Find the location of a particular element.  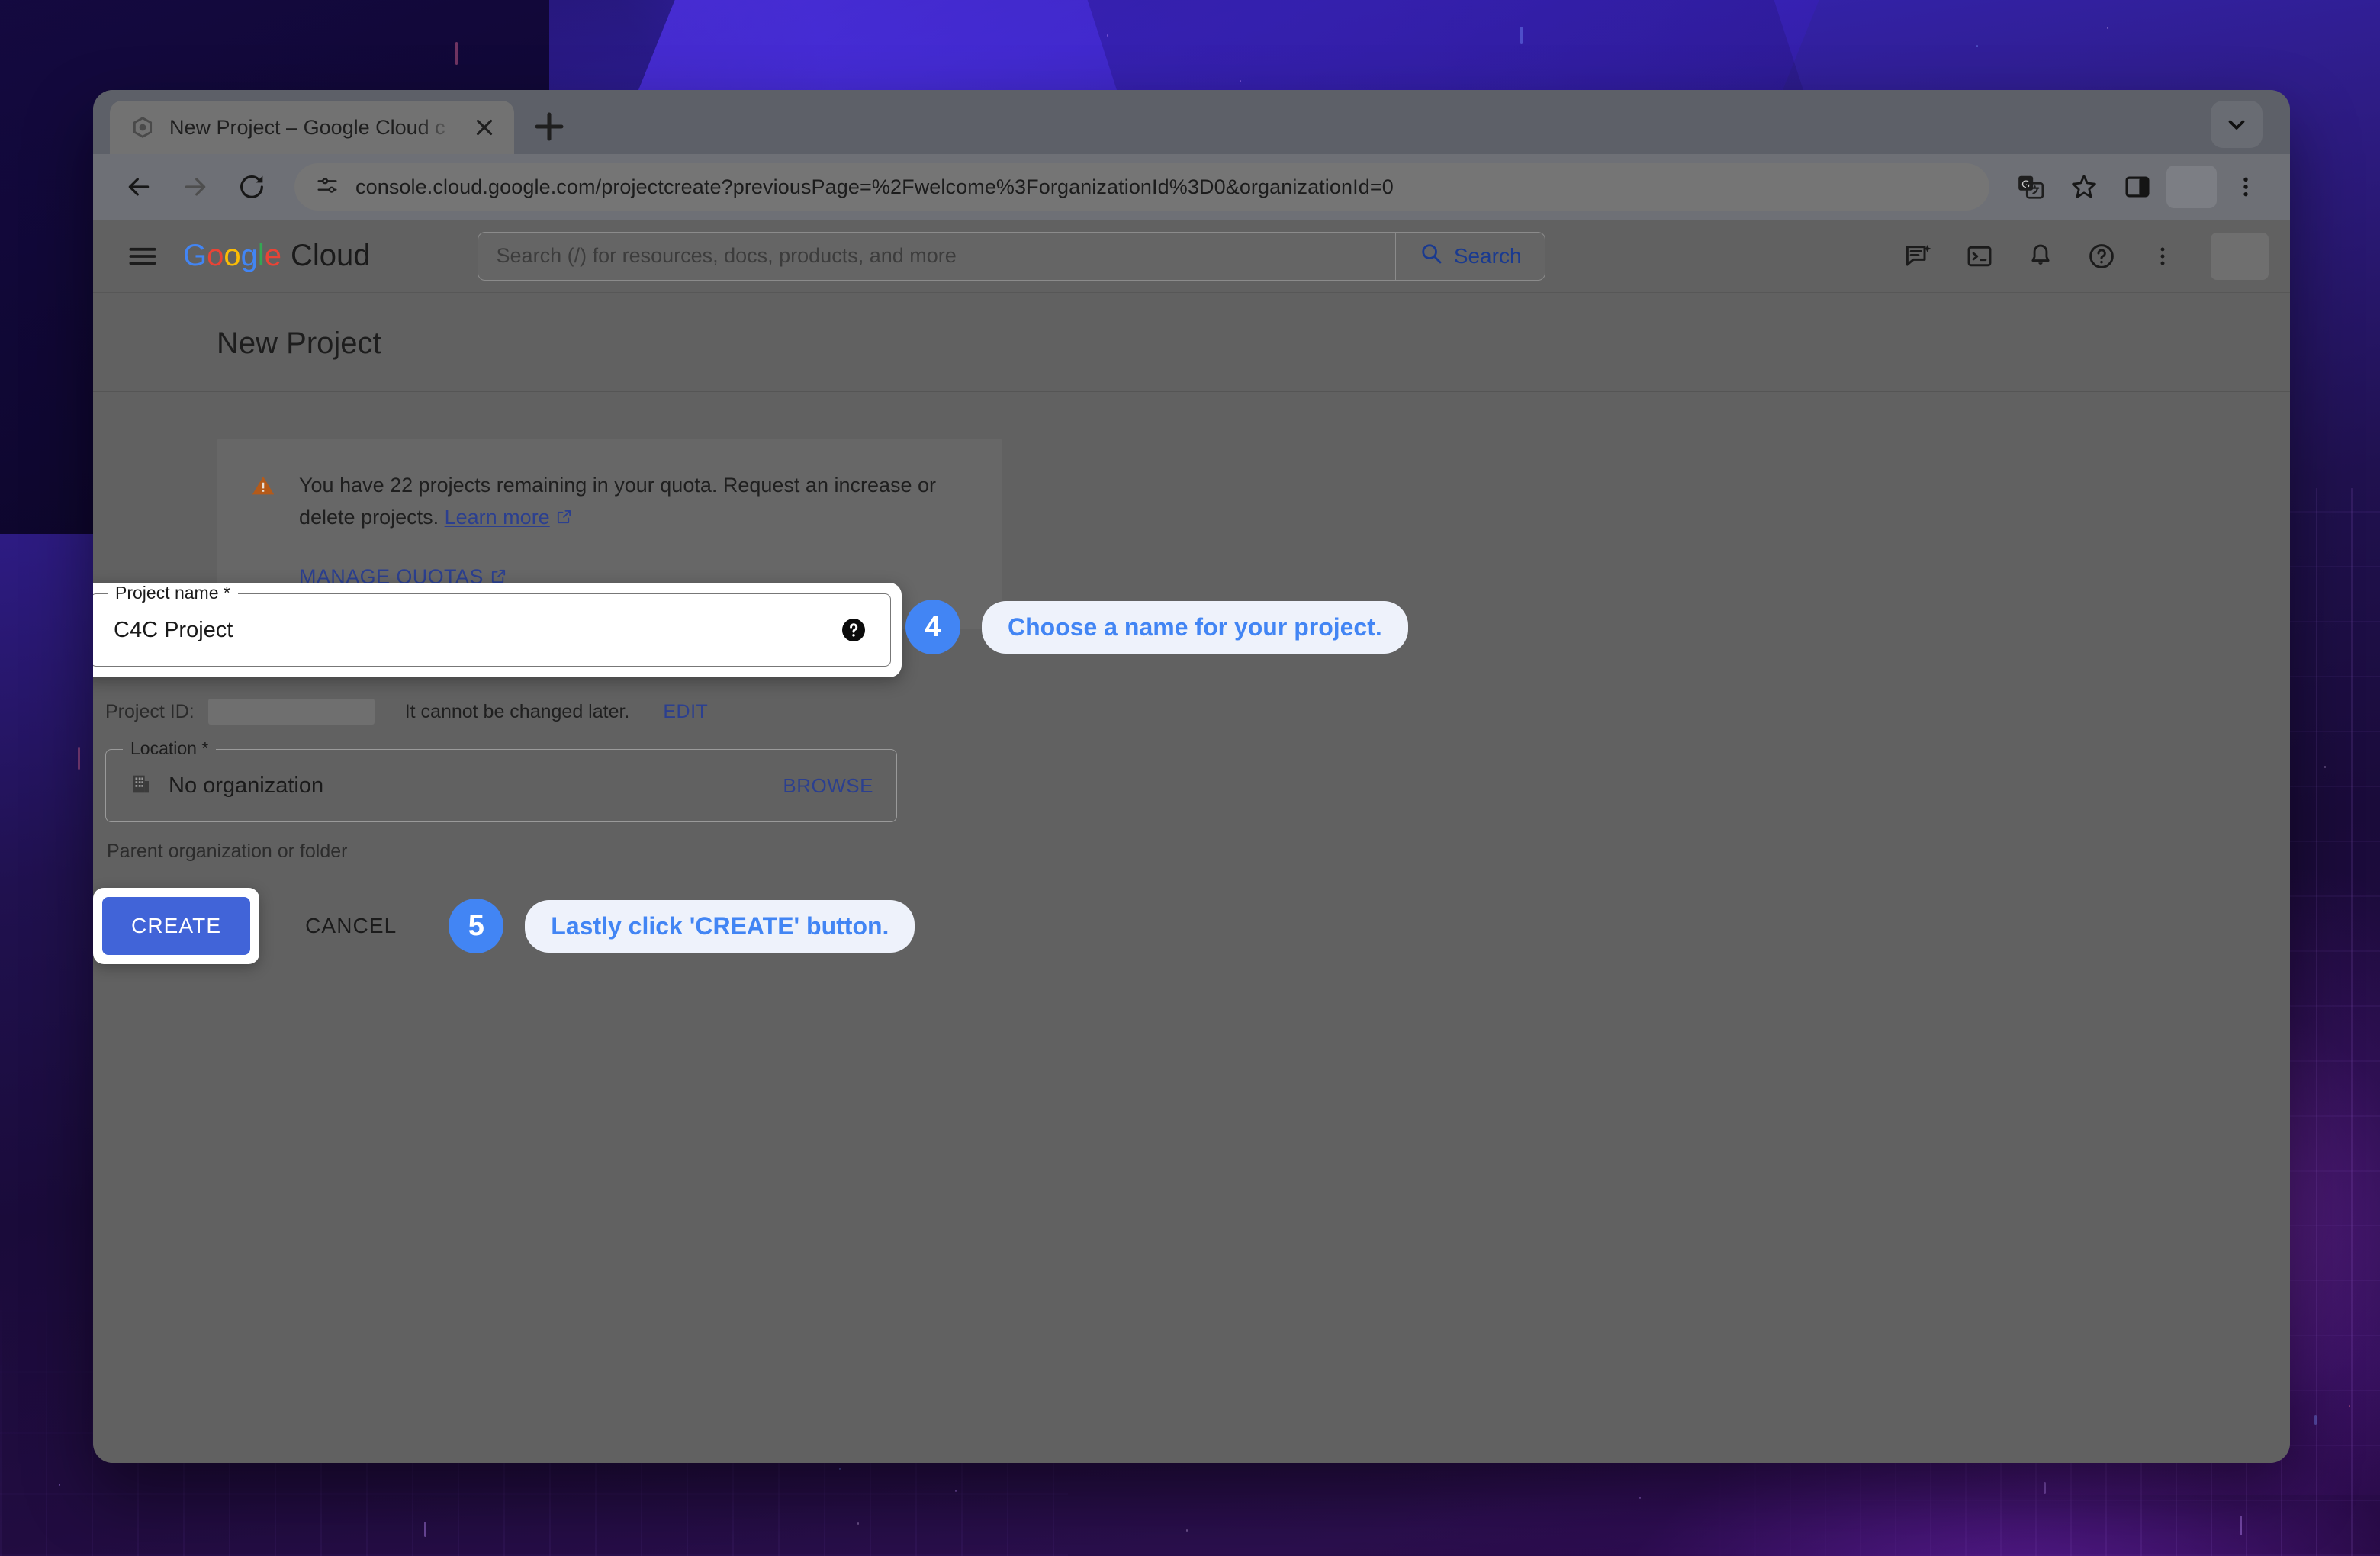

google-cloud-logo: Google Cloud is located at coordinates (277, 256).